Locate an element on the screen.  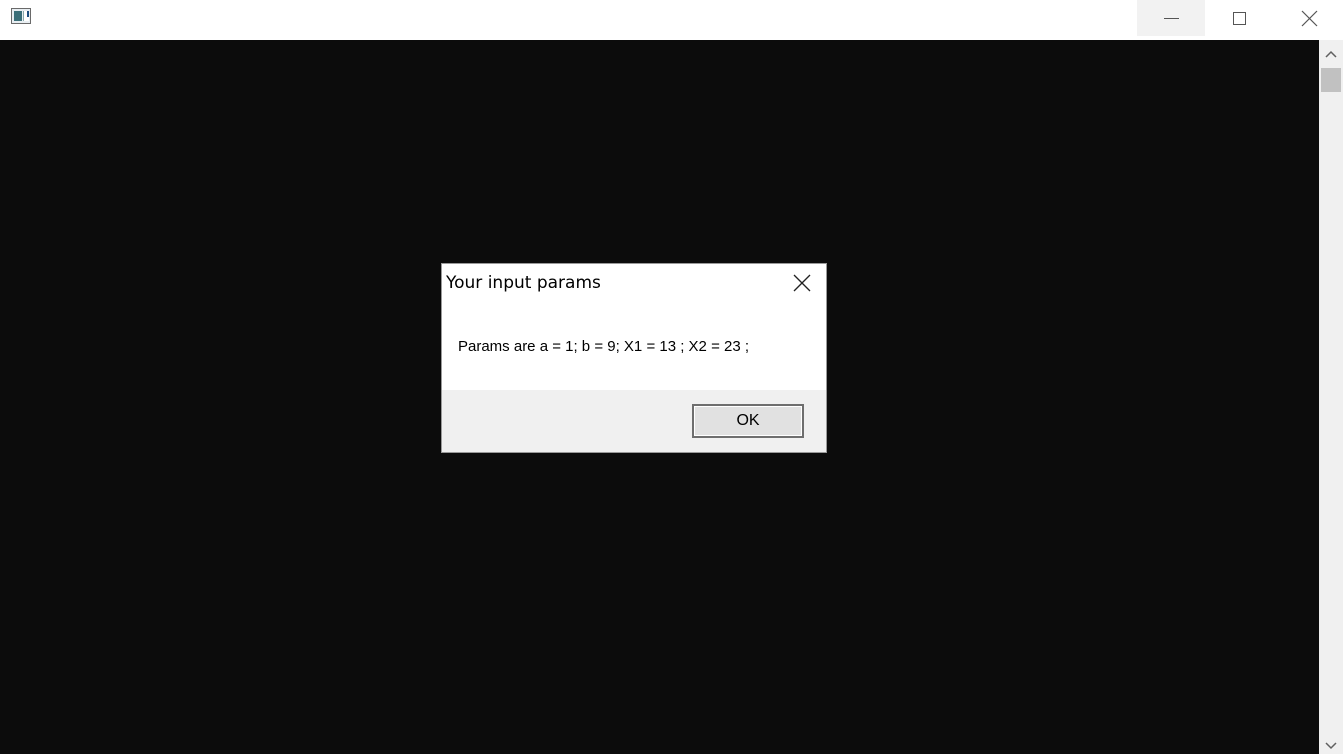
dialog-close-button is located at coordinates (802, 283).